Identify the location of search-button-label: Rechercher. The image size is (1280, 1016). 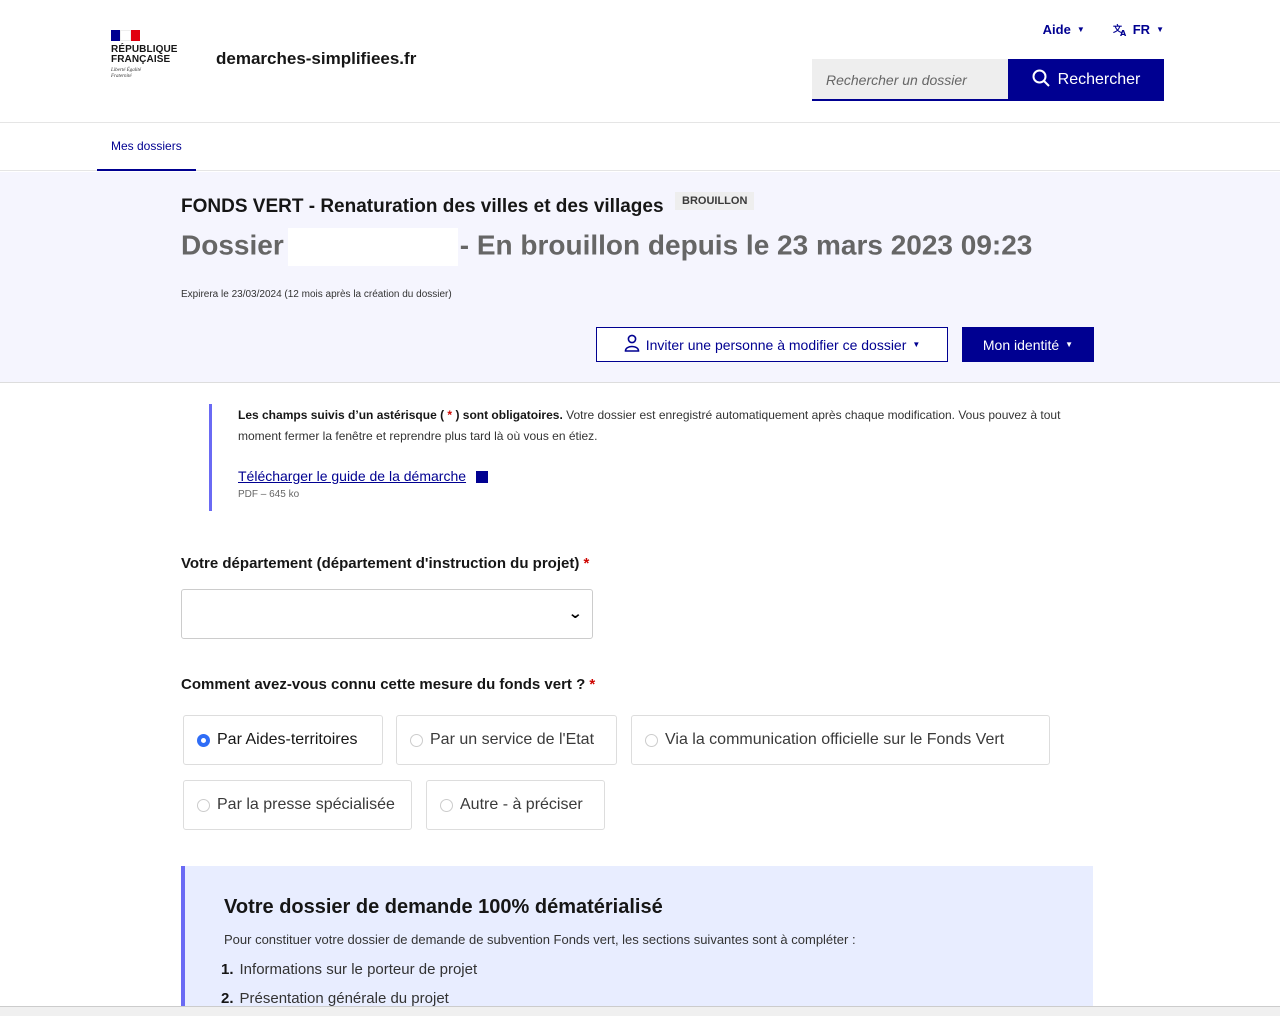
(1099, 79).